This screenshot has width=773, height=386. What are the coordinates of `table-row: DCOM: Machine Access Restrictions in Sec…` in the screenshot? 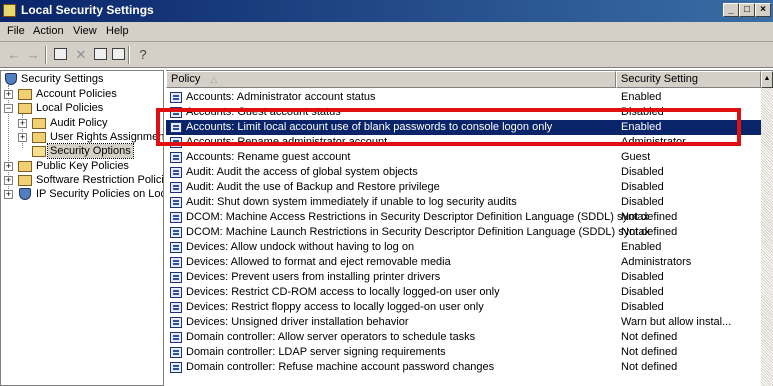 It's located at (463, 217).